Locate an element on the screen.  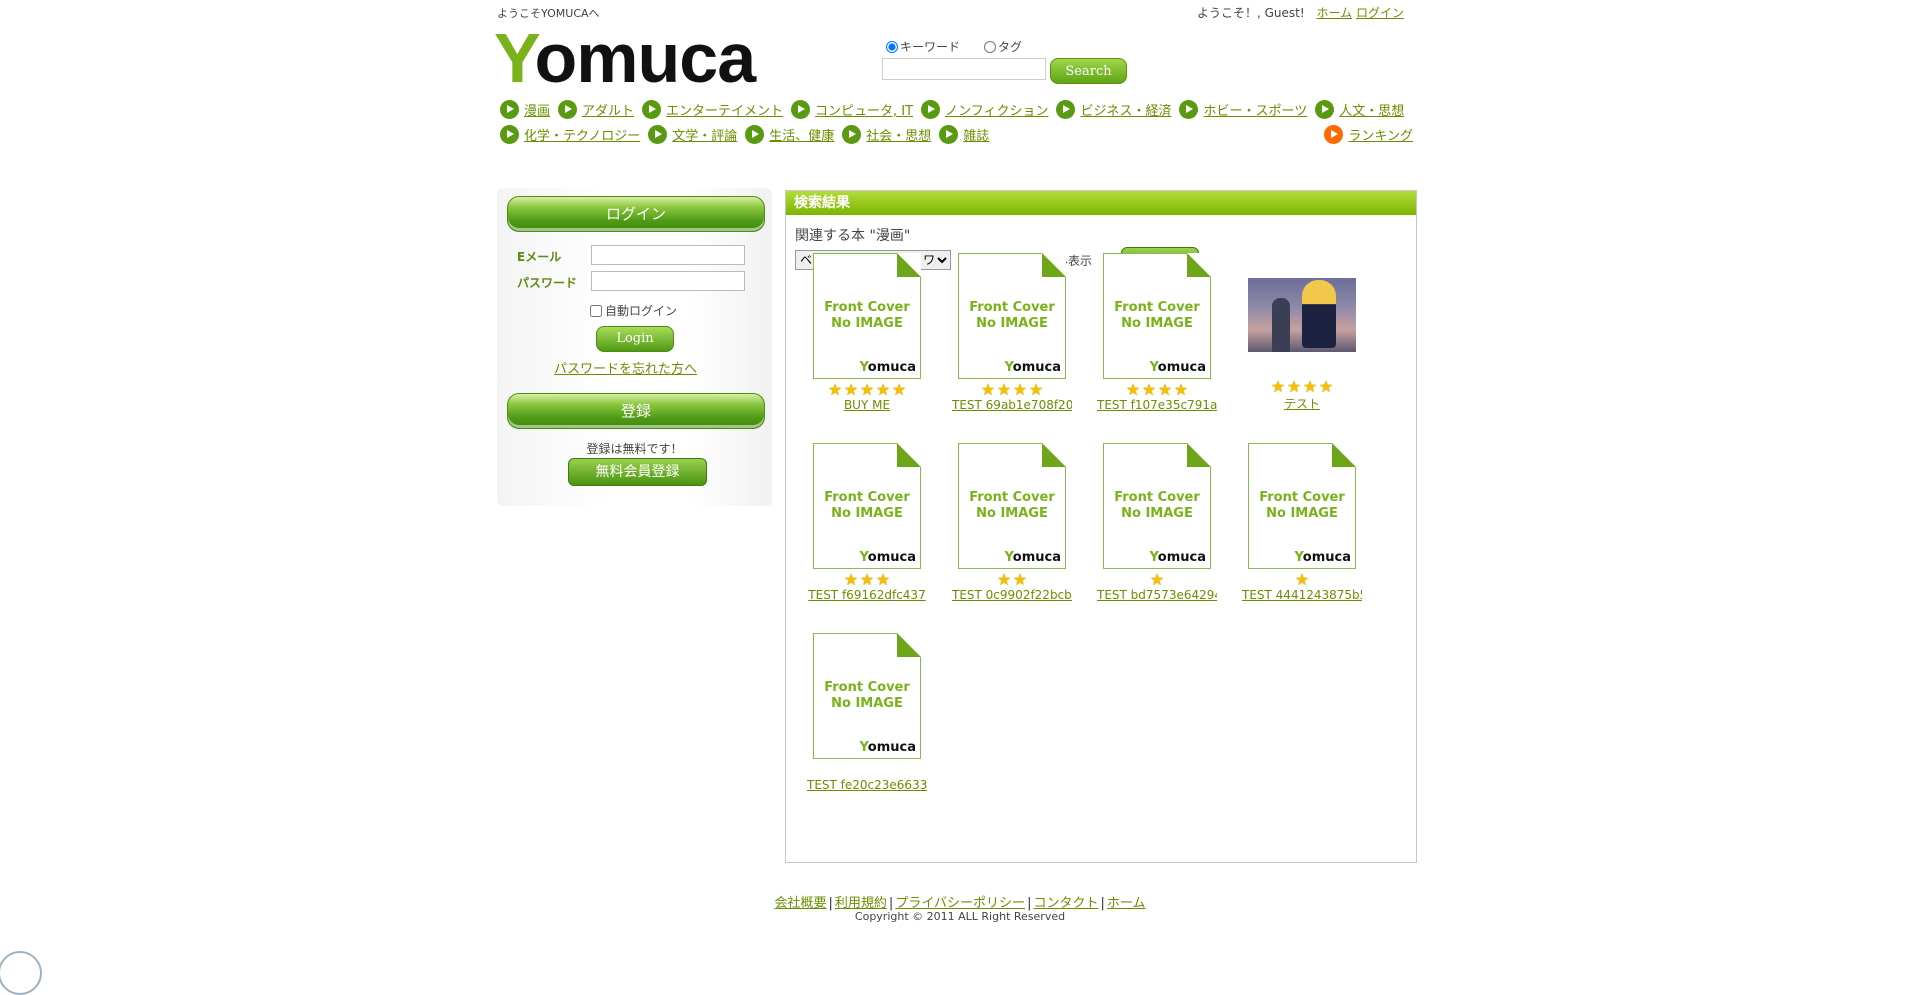
ranking-link: ランキング is located at coordinates (1368, 134).